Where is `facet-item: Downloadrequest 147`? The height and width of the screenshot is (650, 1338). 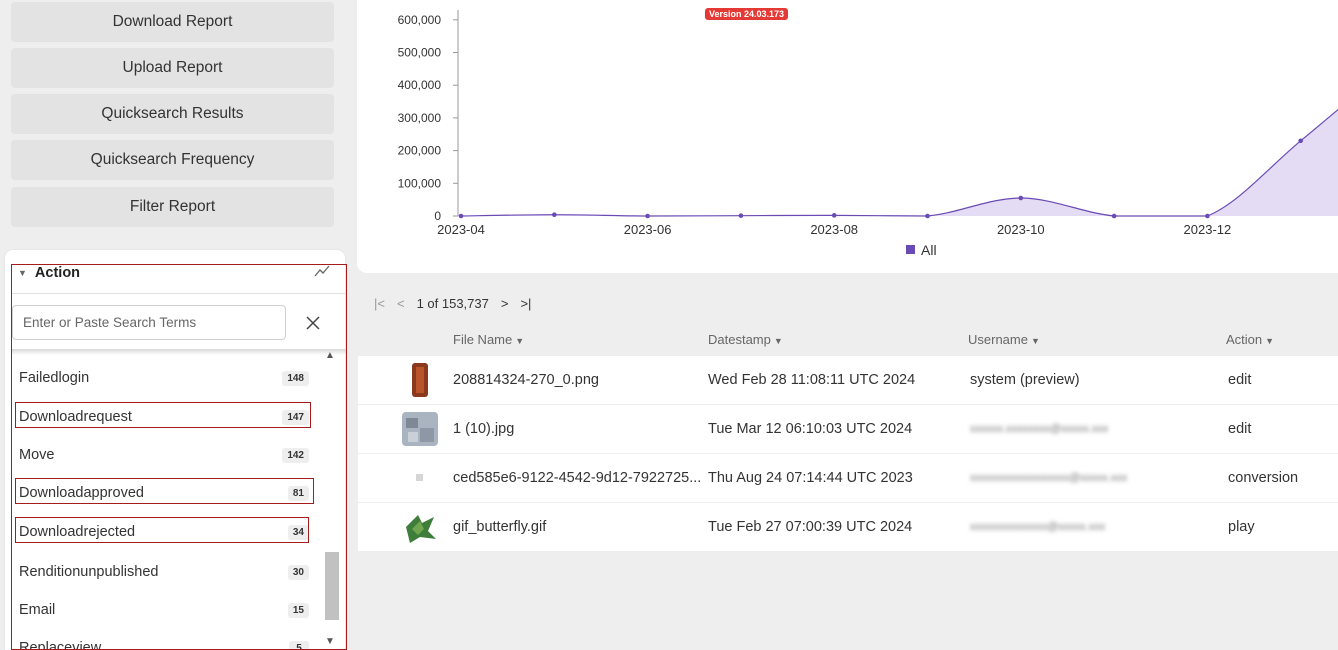 facet-item: Downloadrequest 147 is located at coordinates (164, 417).